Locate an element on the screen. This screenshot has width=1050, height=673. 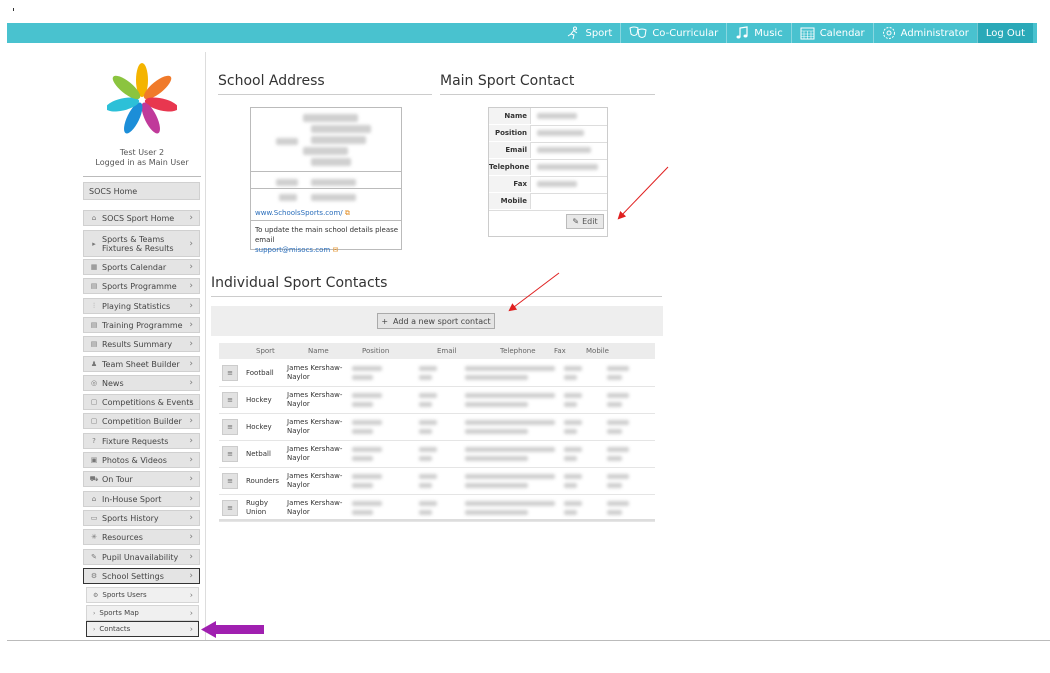
annotation-arrow-edit is located at coordinates (643, 193).